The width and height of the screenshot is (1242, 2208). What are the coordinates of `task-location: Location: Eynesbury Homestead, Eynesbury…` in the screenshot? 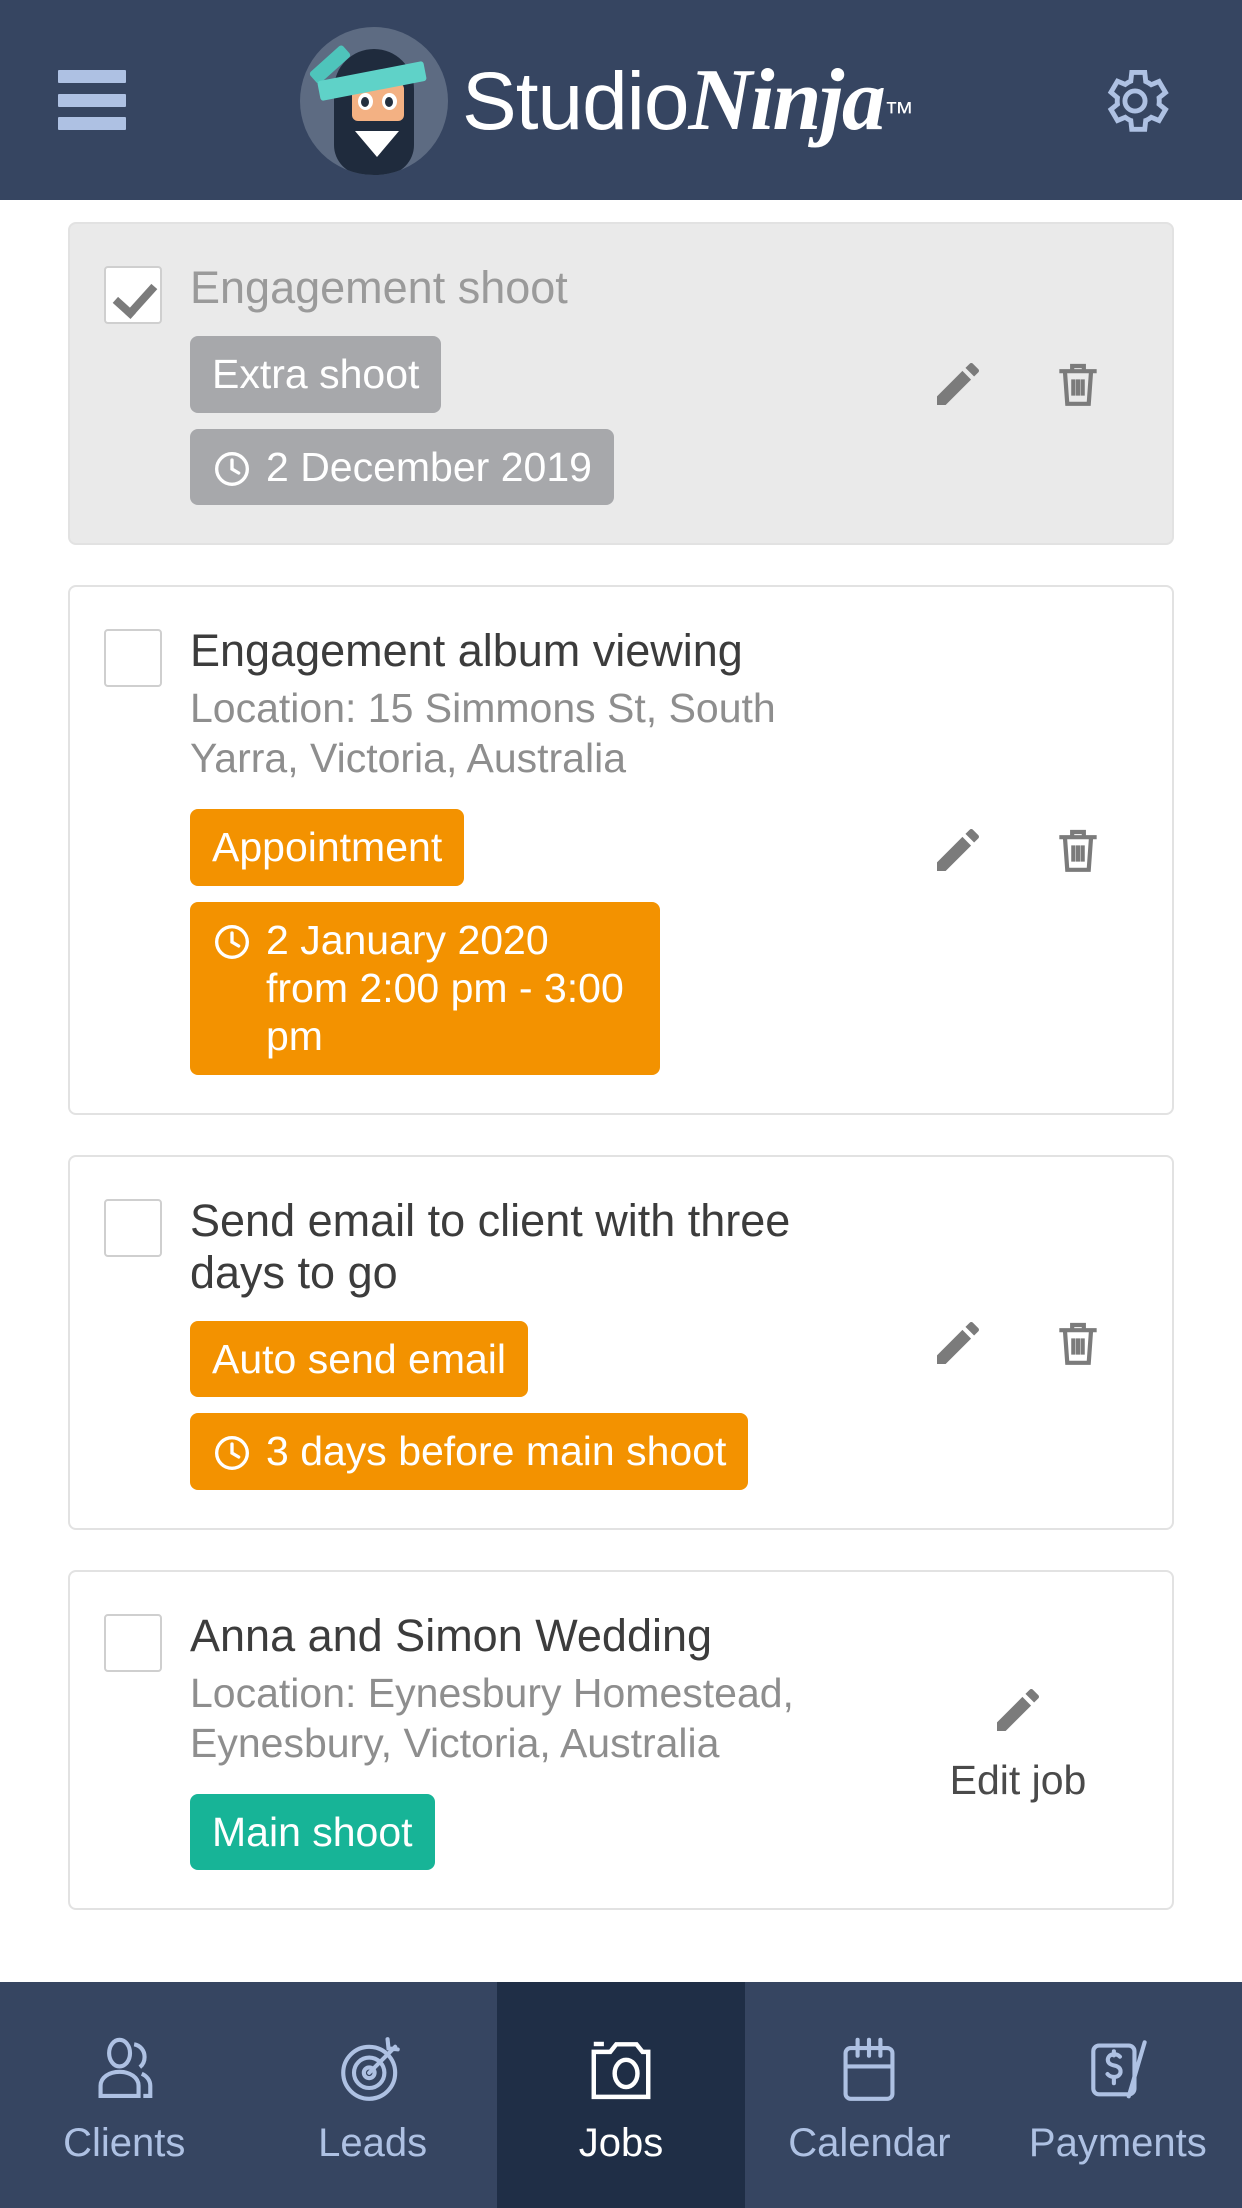 It's located at (492, 1717).